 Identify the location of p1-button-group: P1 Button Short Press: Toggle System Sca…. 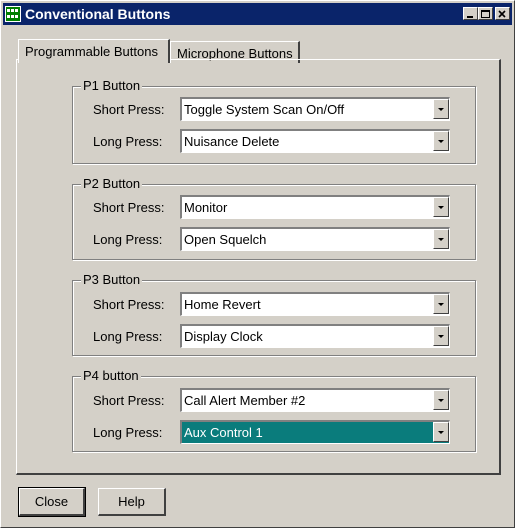
(274, 121).